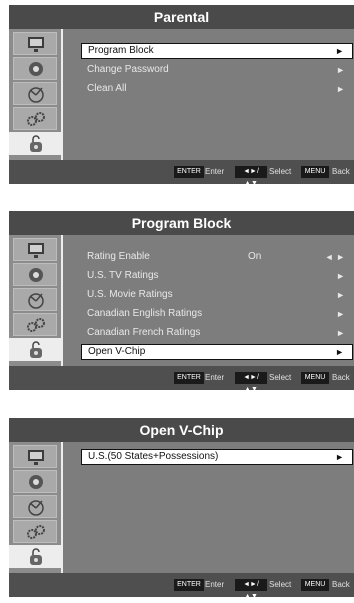 This screenshot has height=603, width=354. Describe the element at coordinates (117, 351) in the screenshot. I see `menu-item-label: Open V-Chip` at that location.